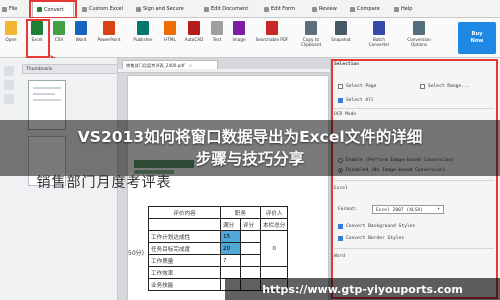 The width and height of the screenshot is (500, 300). Describe the element at coordinates (184, 236) in the screenshot. I see `table-cell: 工作计划达成性` at that location.